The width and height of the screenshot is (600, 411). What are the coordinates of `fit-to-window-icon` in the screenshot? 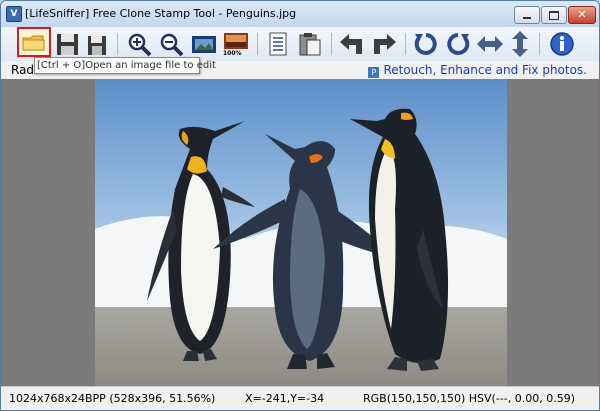 It's located at (204, 44).